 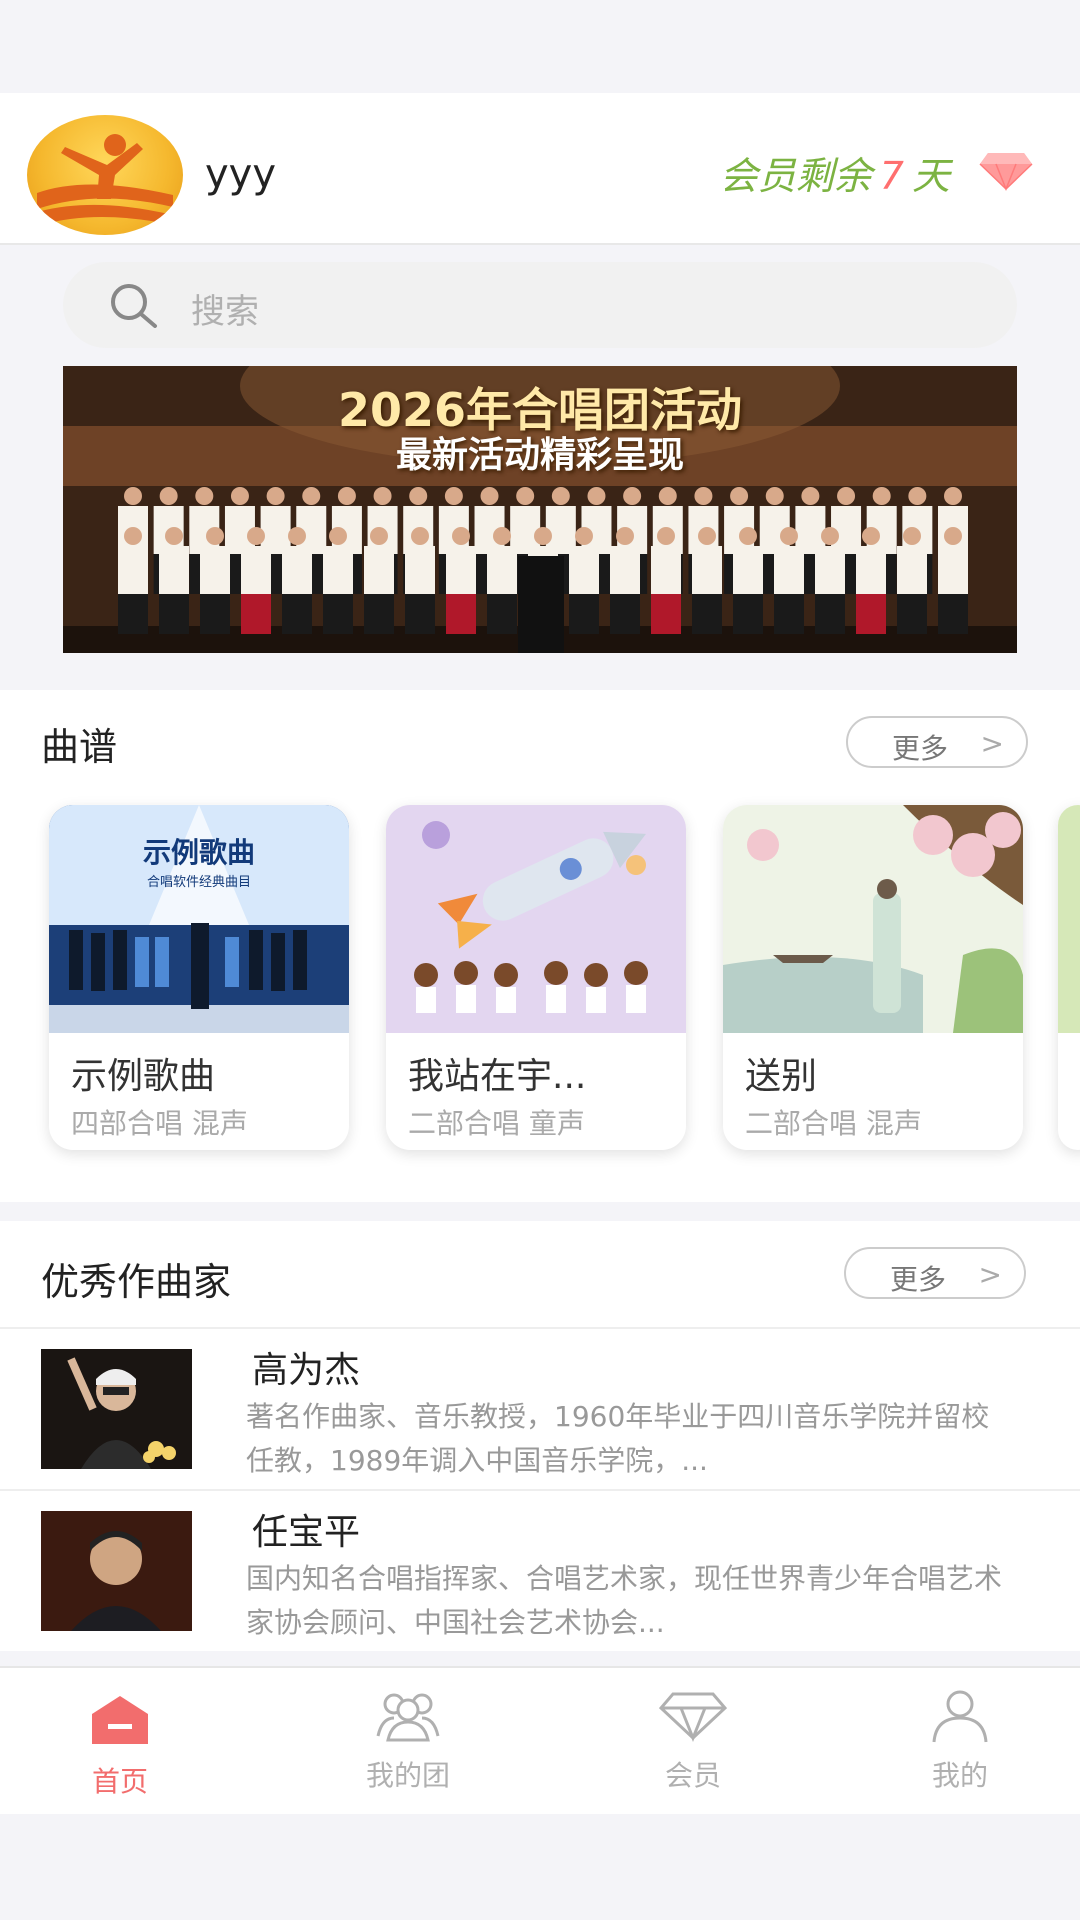 I want to click on membership-remaining: 会员剩余 7 天, so click(x=835, y=172).